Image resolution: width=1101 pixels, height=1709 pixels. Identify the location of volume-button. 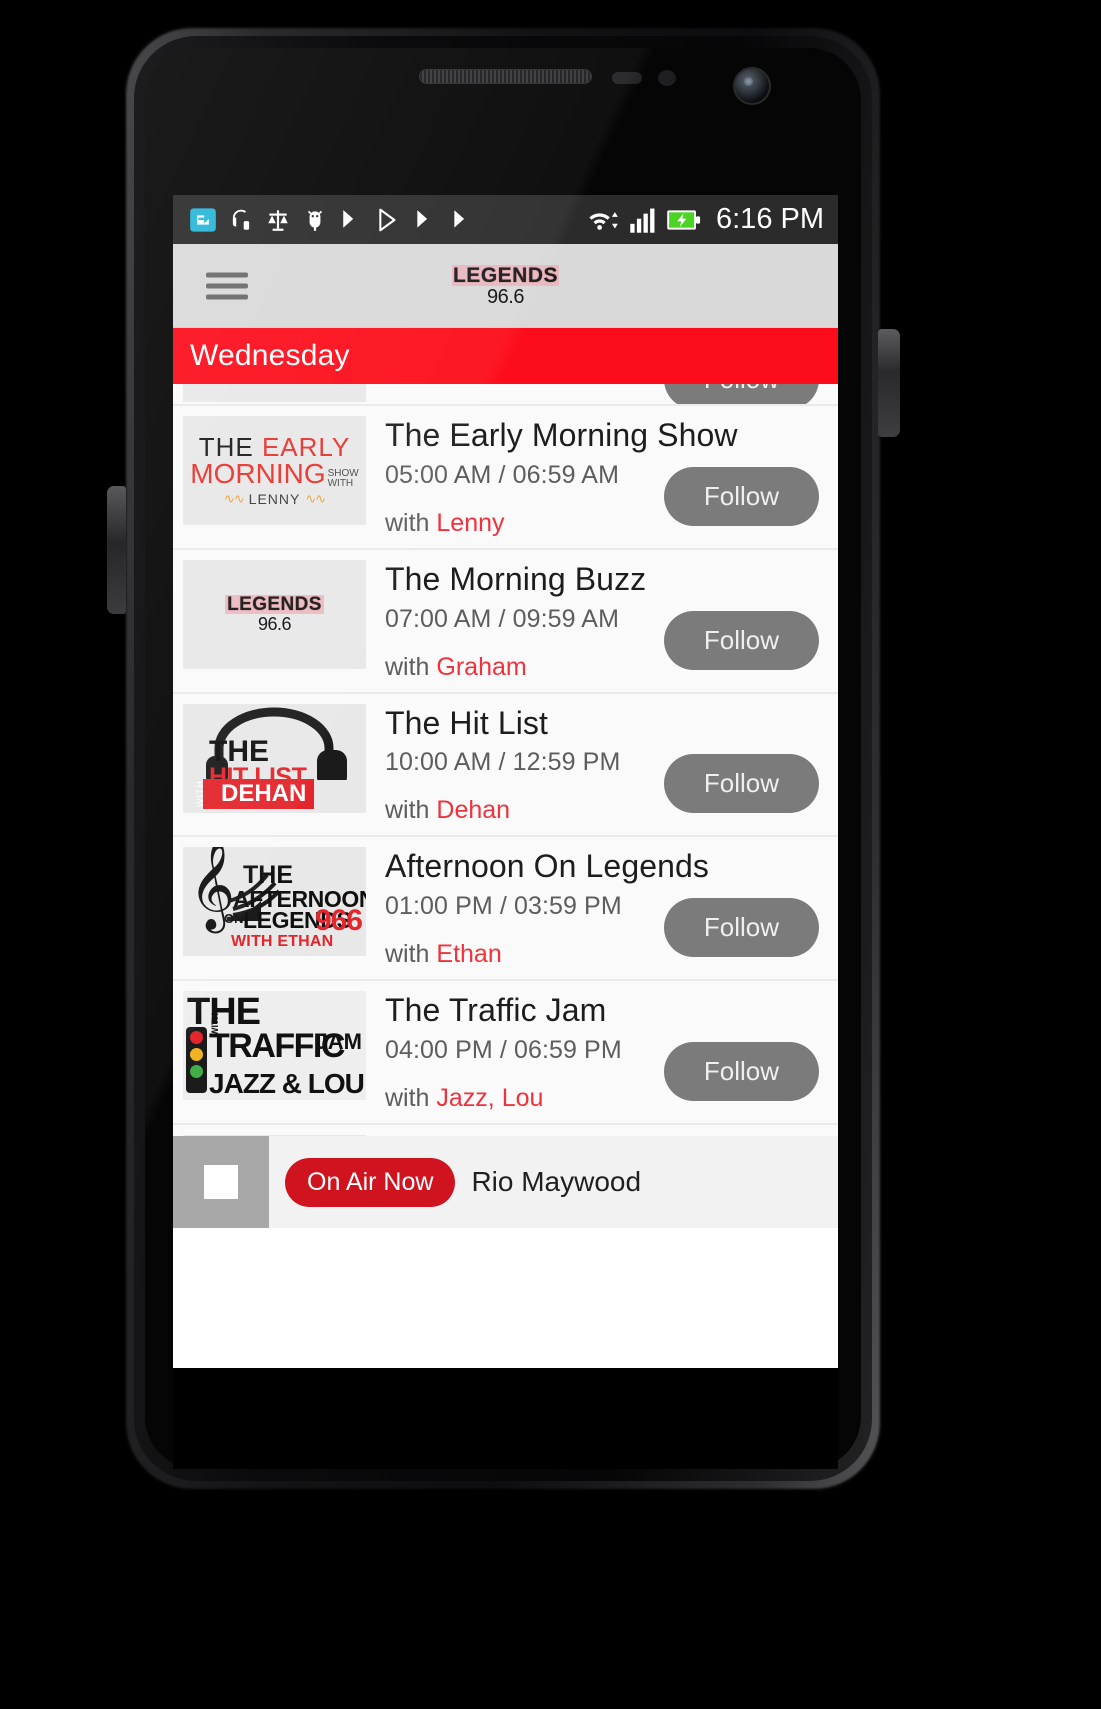
(116, 550).